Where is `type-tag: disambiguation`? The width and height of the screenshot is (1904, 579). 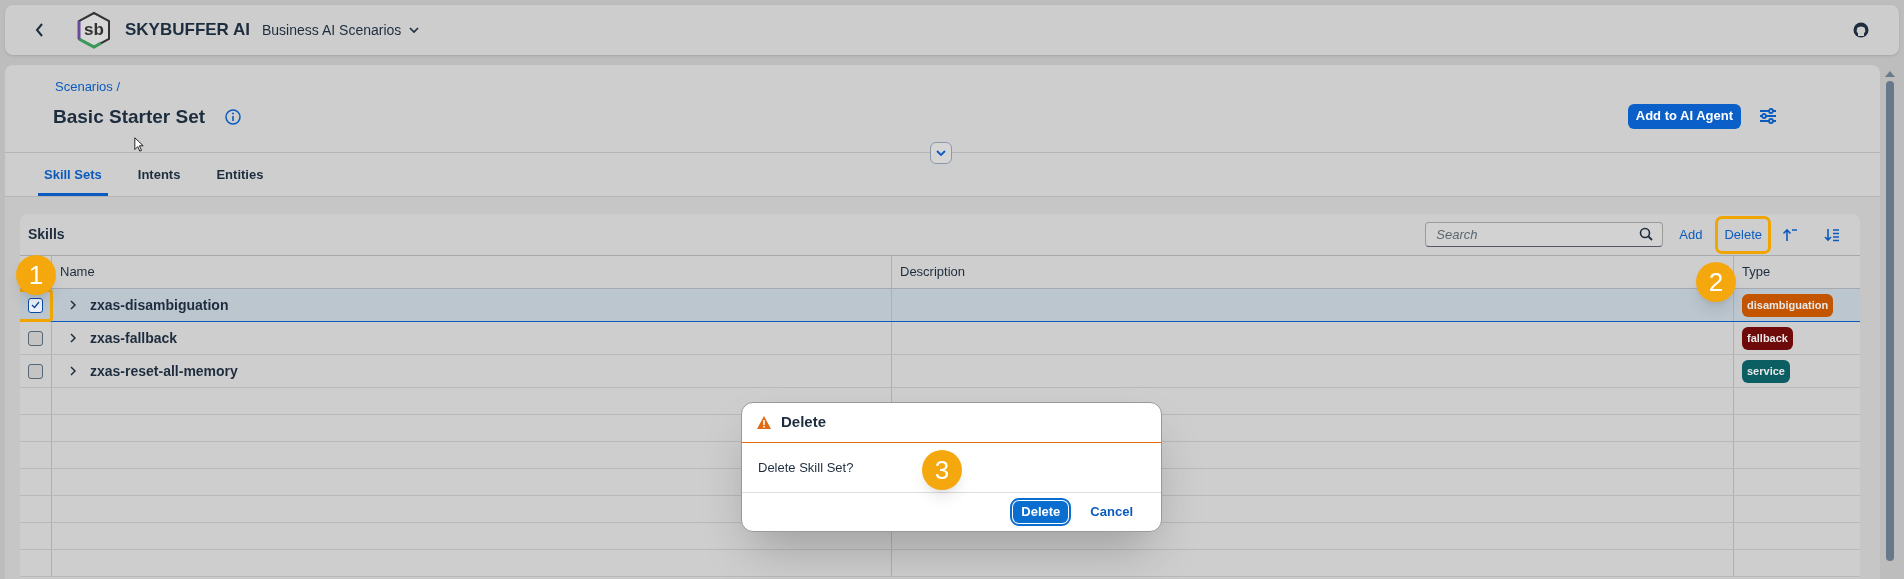 type-tag: disambiguation is located at coordinates (1788, 305).